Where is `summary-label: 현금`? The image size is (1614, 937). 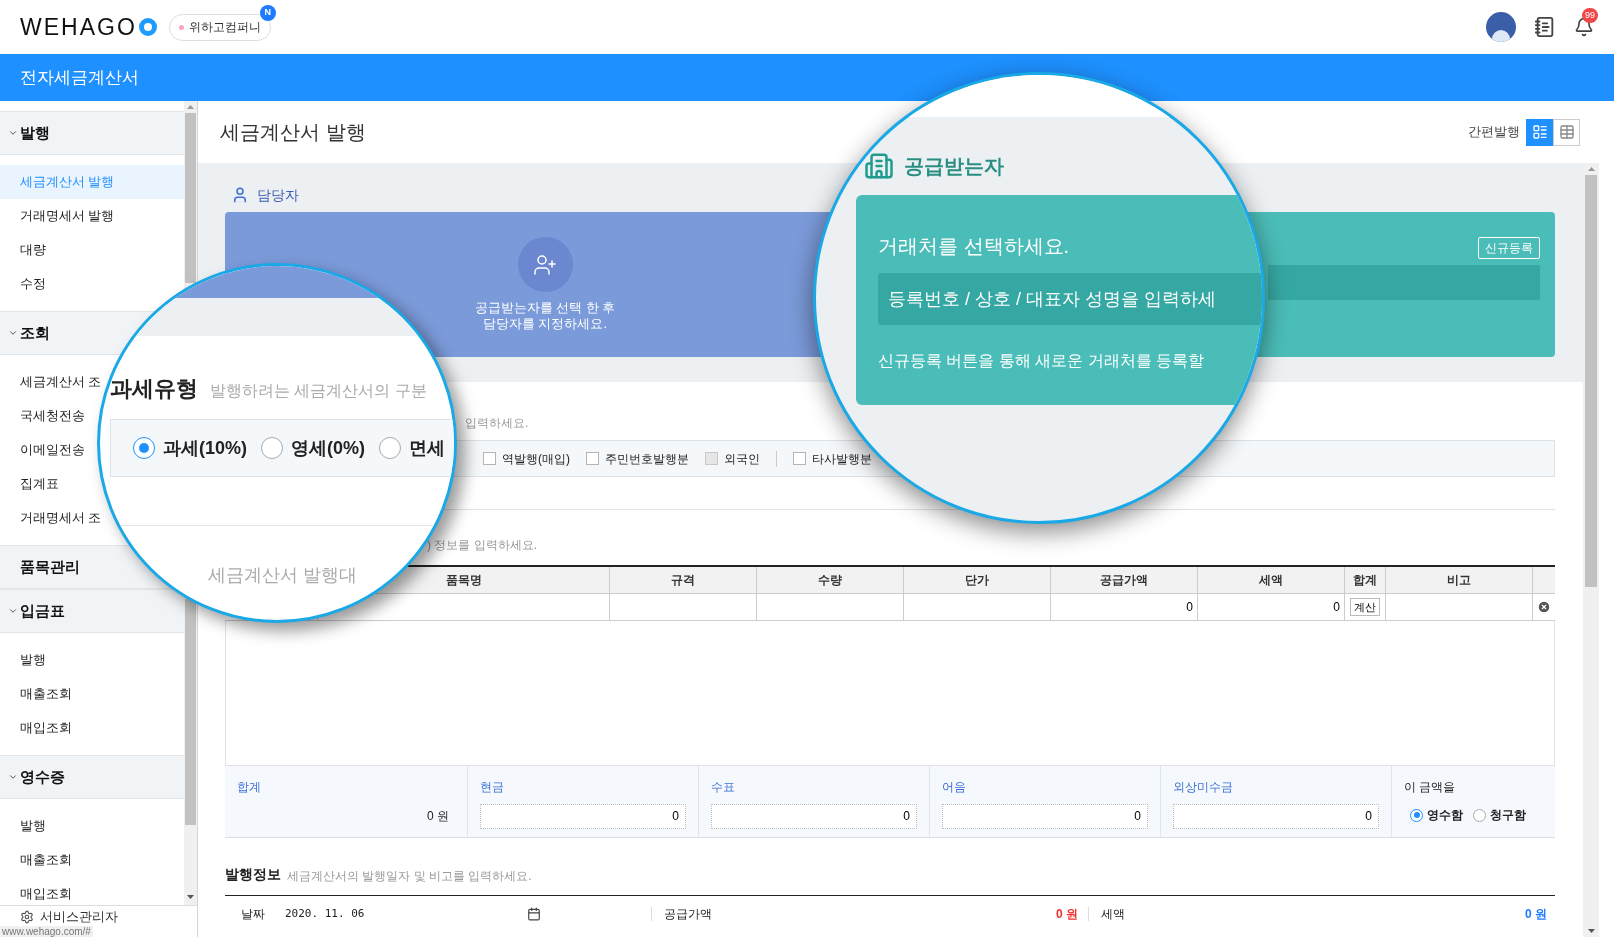
summary-label: 현금 is located at coordinates (492, 787).